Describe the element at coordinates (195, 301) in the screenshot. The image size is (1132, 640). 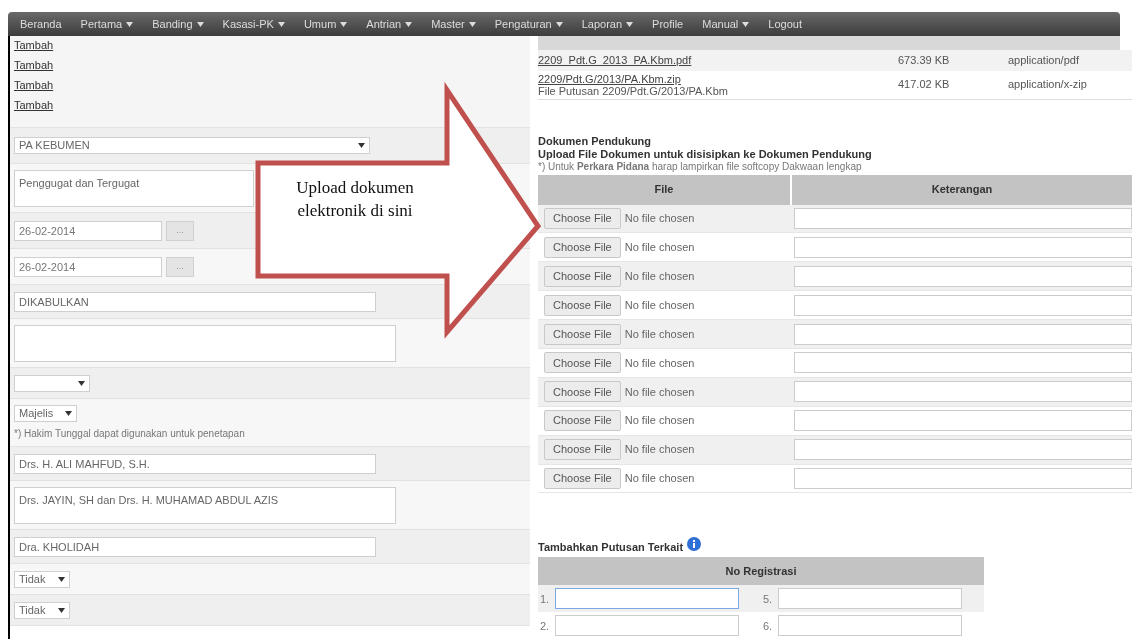
I see `text-field: DIKABULKAN` at that location.